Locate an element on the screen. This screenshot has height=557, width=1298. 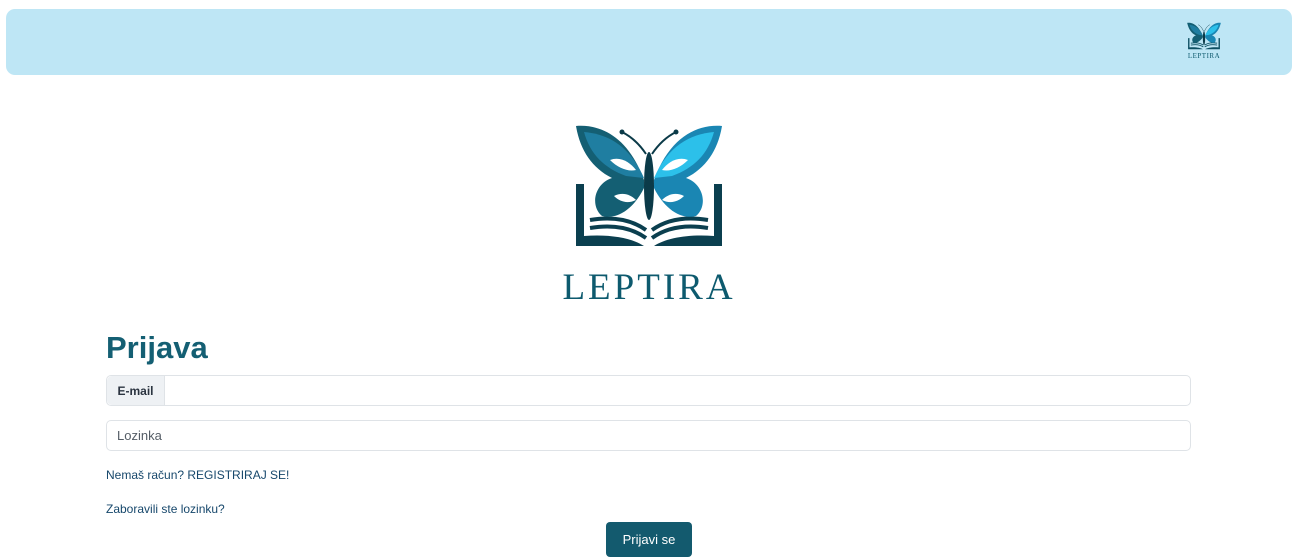
navbar-logo: LEPTIRA is located at coordinates (1204, 45).